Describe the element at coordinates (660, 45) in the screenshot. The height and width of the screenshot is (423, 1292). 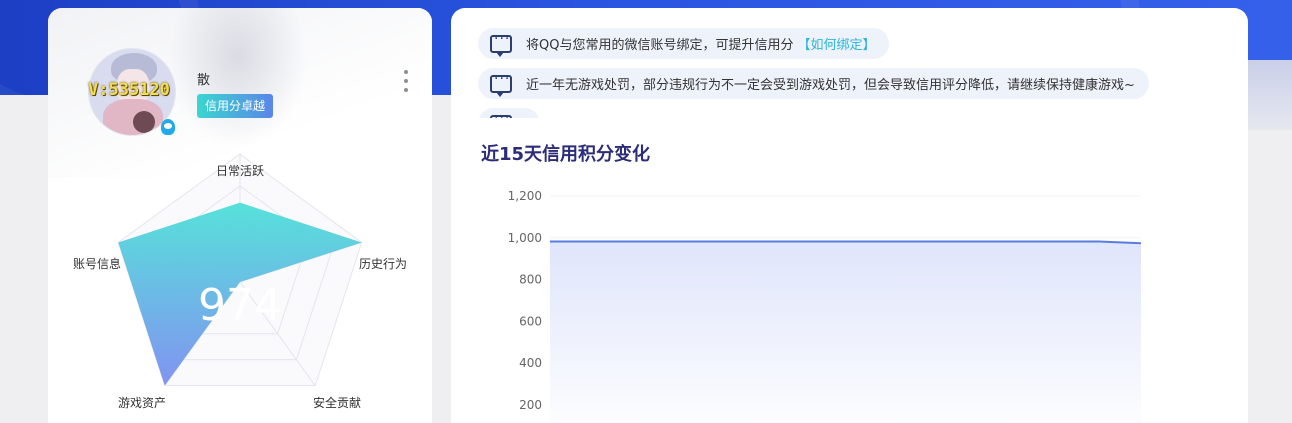
I see `notice-text: 将QQ与您常用的微信账号绑定，可提升信用分` at that location.